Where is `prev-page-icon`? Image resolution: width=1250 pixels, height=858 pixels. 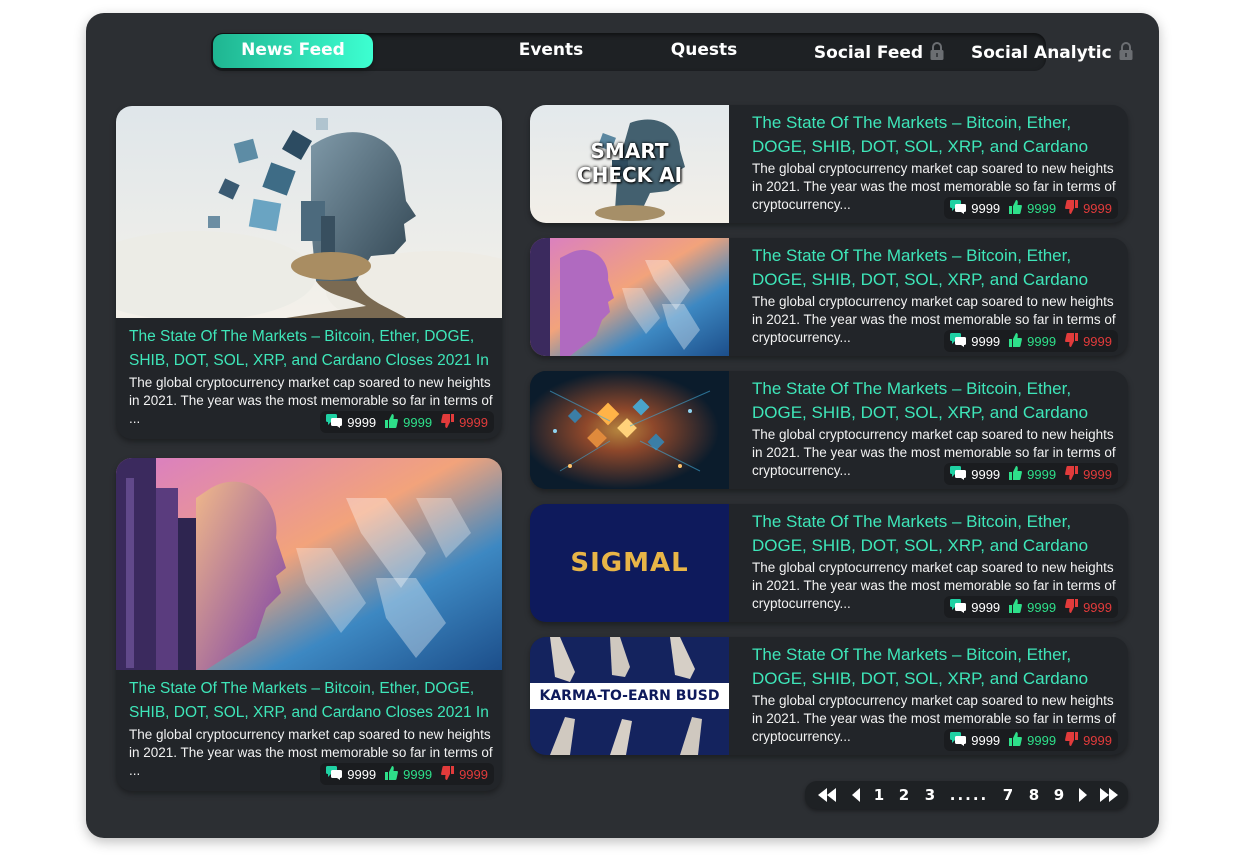
prev-page-icon is located at coordinates (856, 795).